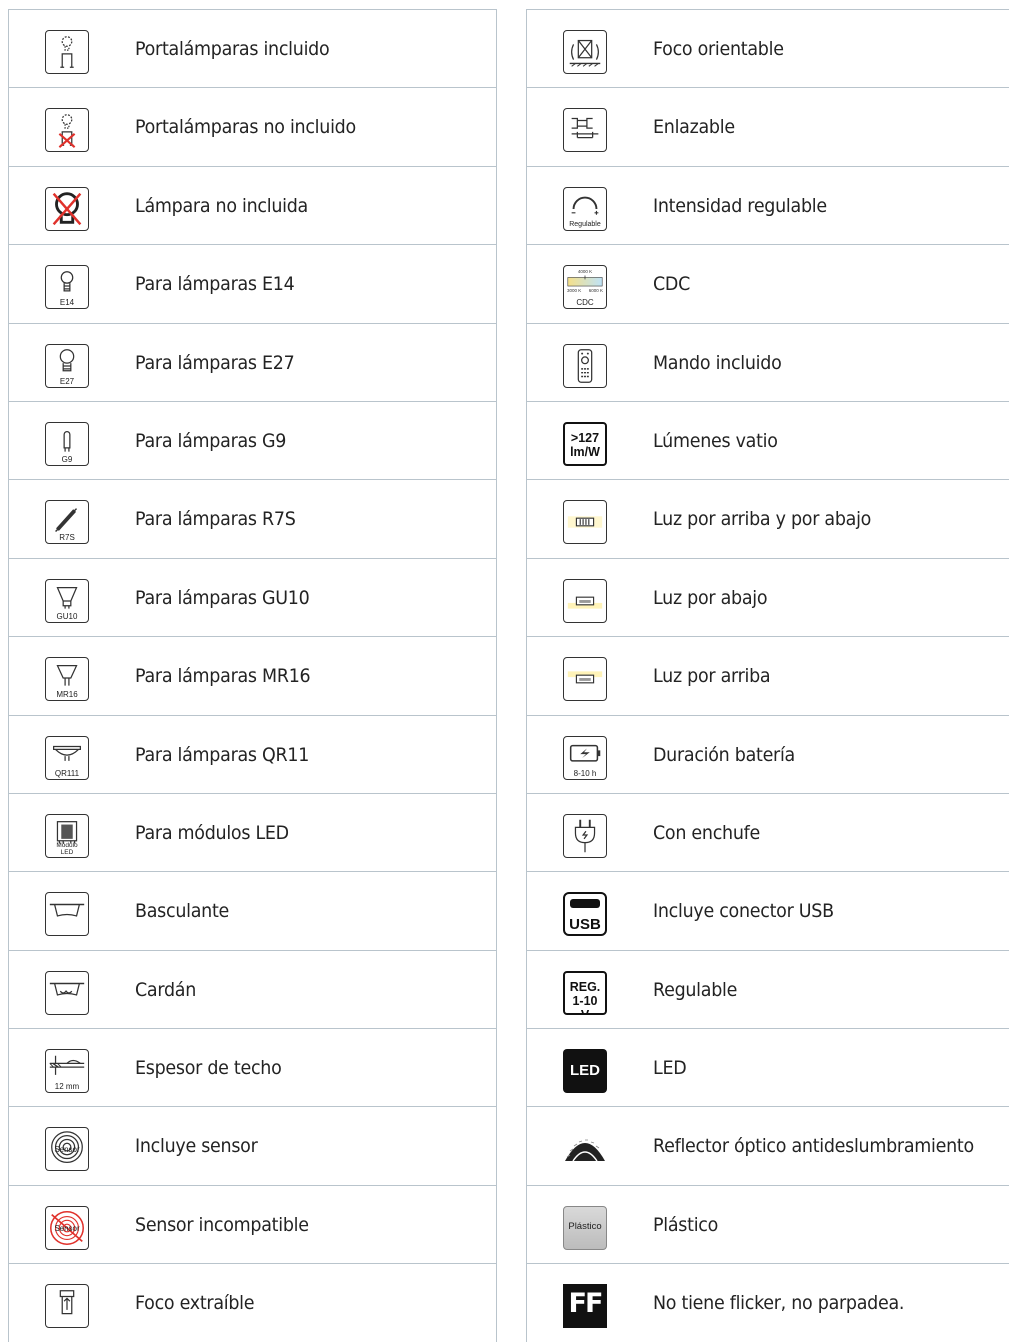  Describe the element at coordinates (740, 205) in the screenshot. I see `legend-label: Intensidad regulable` at that location.